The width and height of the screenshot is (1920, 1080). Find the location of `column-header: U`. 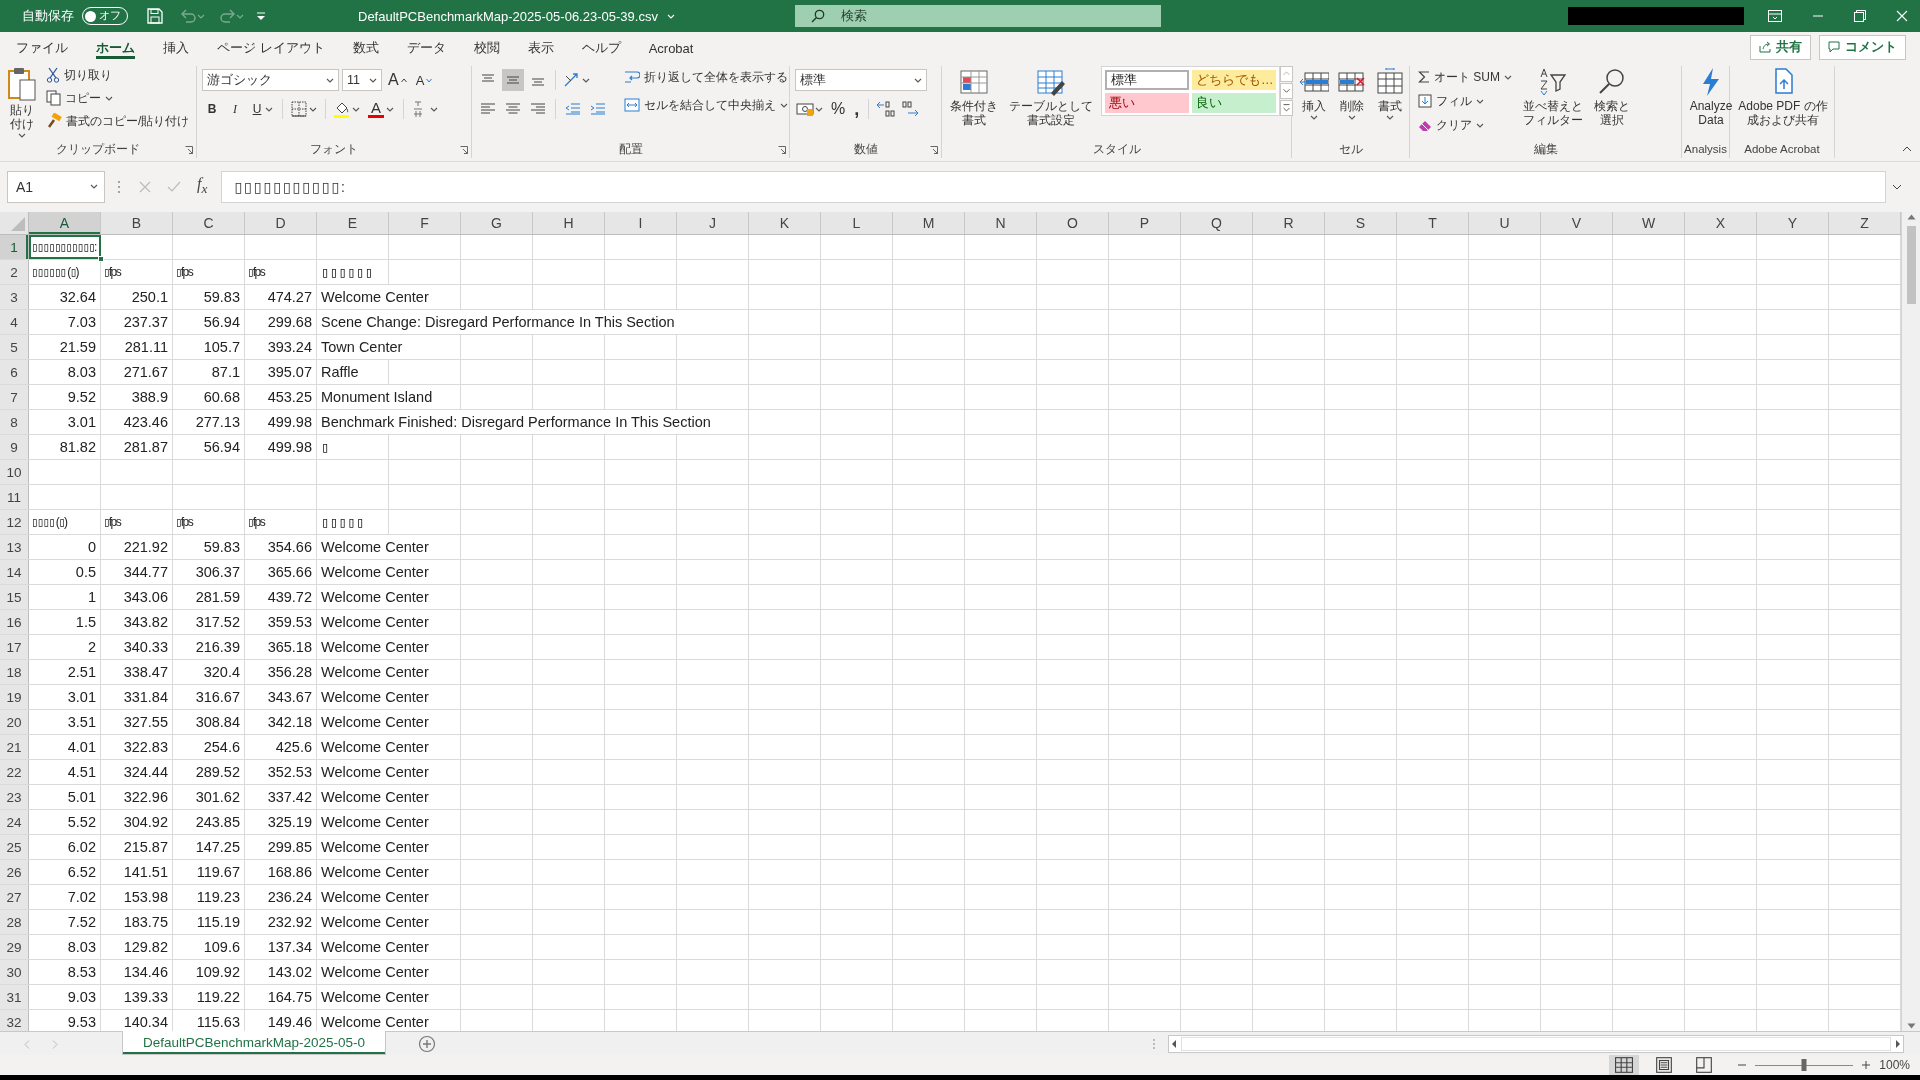

column-header: U is located at coordinates (1505, 223).